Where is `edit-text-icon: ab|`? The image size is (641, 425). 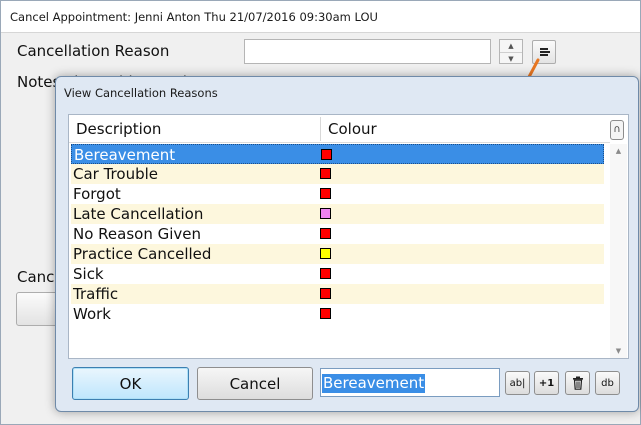 edit-text-icon: ab| is located at coordinates (517, 383).